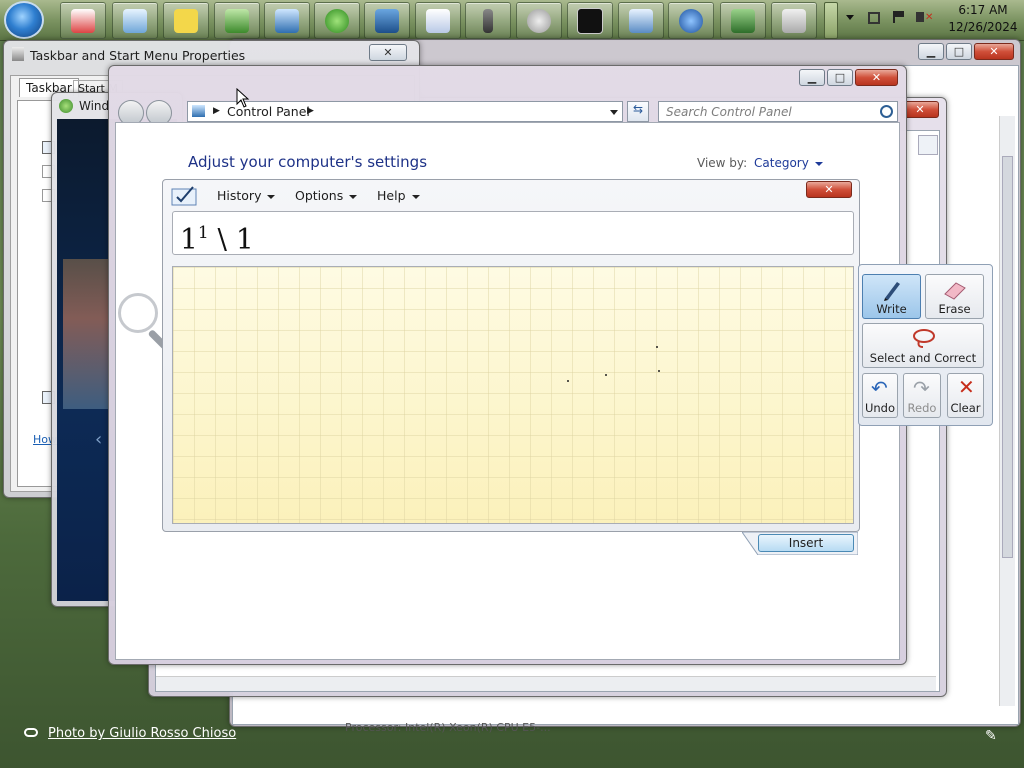 This screenshot has height=768, width=1024. I want to click on taskbar-app-cmd, so click(590, 20).